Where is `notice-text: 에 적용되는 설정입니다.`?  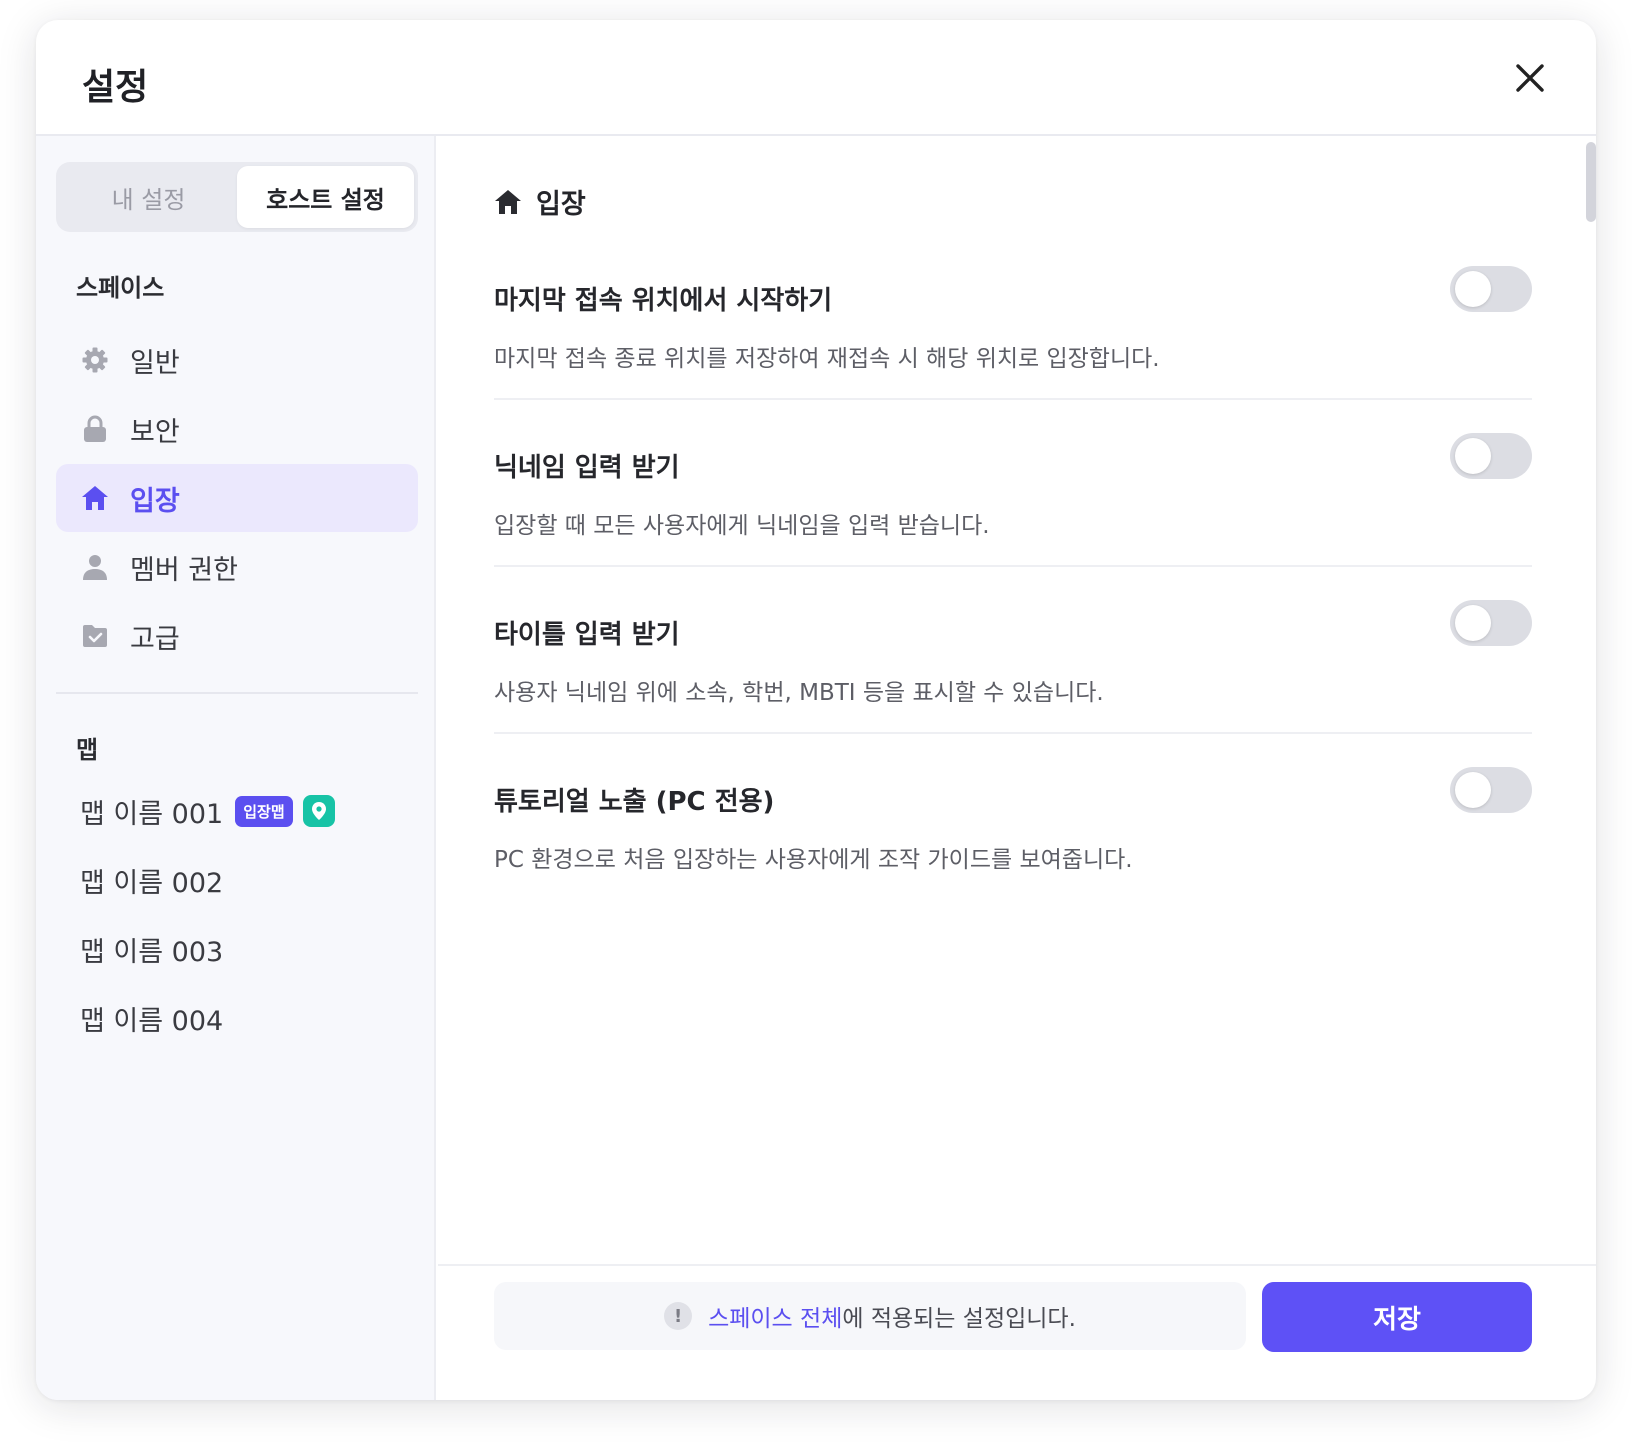 notice-text: 에 적용되는 설정입니다. is located at coordinates (959, 1319).